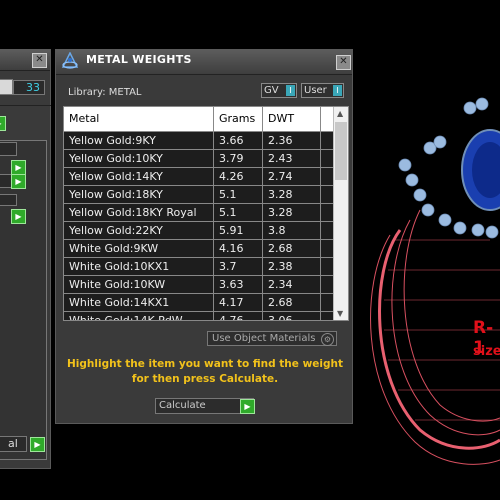 The width and height of the screenshot is (500, 500). What do you see at coordinates (25, 259) in the screenshot?
I see `left-panel: ✕ t 33 ▶ ▶ ▶ ▶ al ▶` at bounding box center [25, 259].